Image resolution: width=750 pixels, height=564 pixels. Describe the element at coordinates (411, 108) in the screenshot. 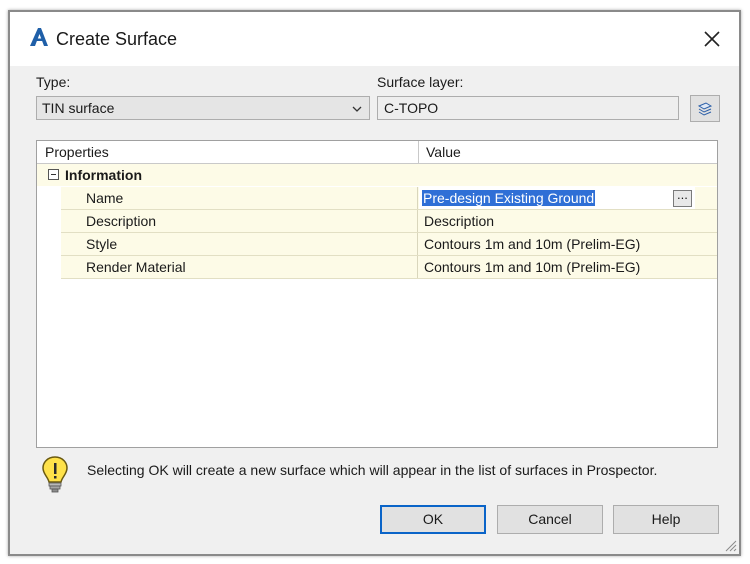

I see `surface-layer-value: C-TOPO` at that location.